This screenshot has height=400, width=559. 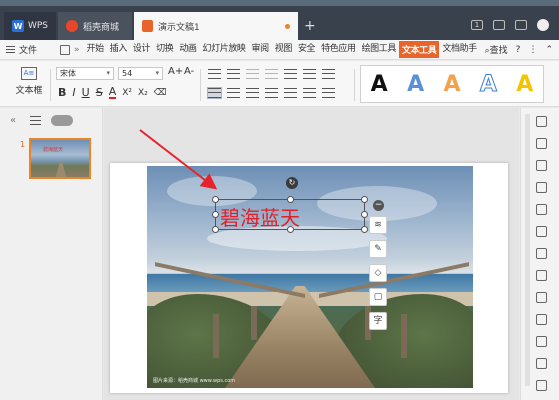 I want to click on line-spacing-icon, so click(x=328, y=74).